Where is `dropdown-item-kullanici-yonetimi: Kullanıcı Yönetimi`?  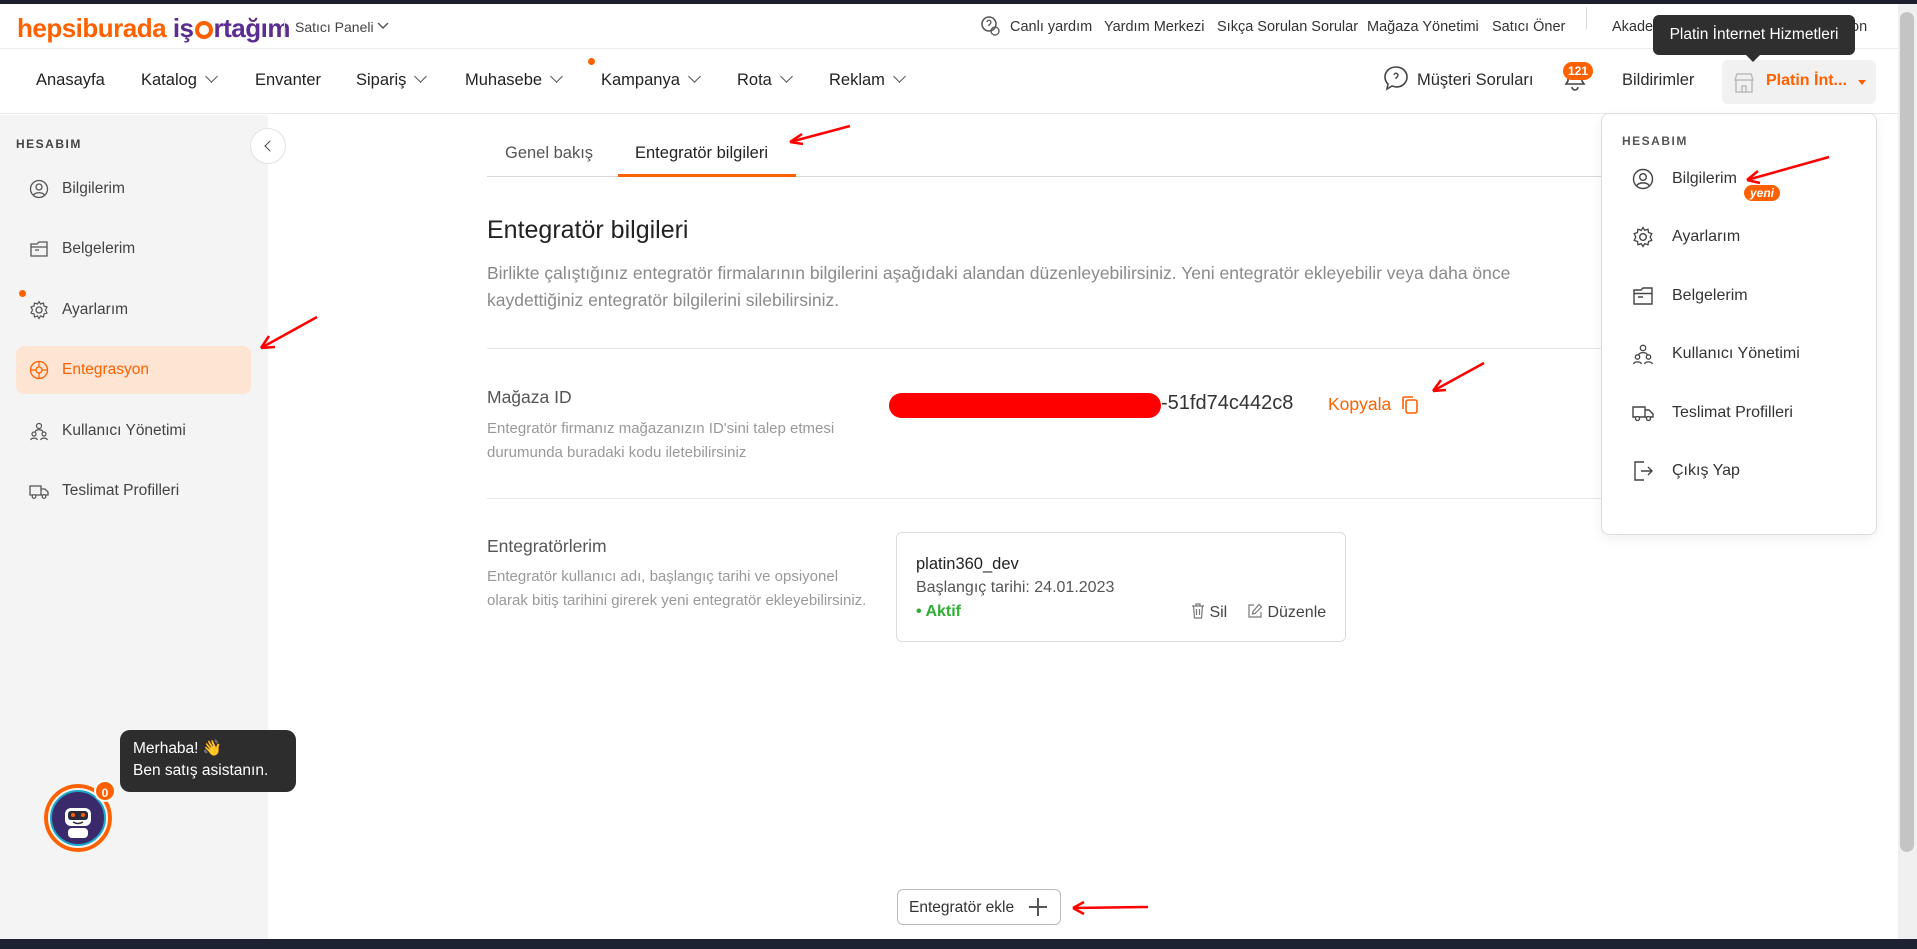
dropdown-item-kullanici-yonetimi: Kullanıcı Yönetimi is located at coordinates (1747, 354).